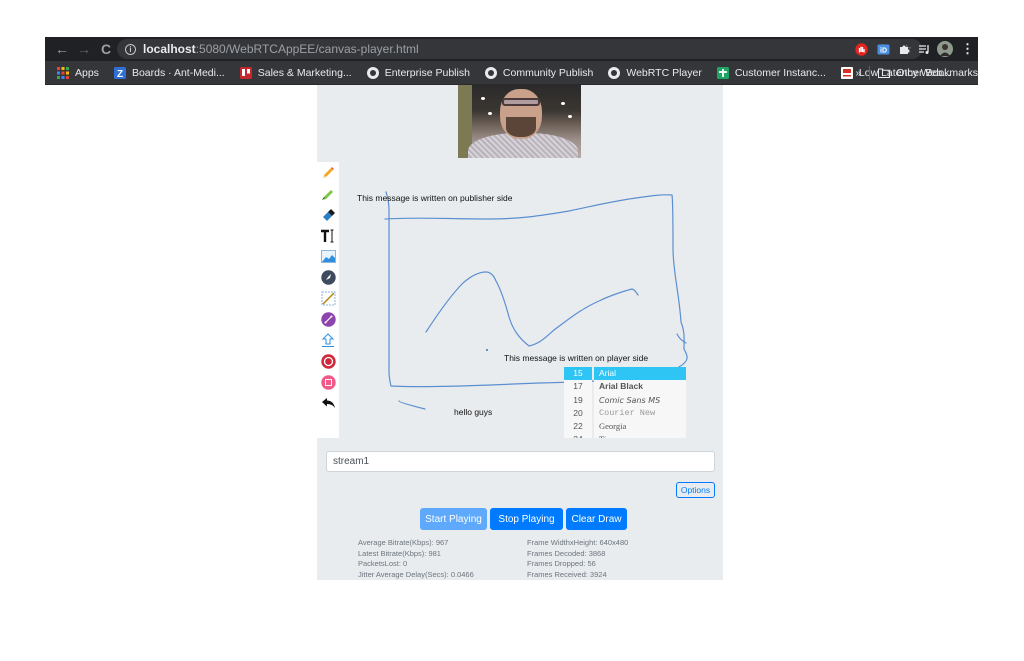 The image size is (1024, 661). What do you see at coordinates (453, 519) in the screenshot?
I see `start-playing-button: Start Playing` at bounding box center [453, 519].